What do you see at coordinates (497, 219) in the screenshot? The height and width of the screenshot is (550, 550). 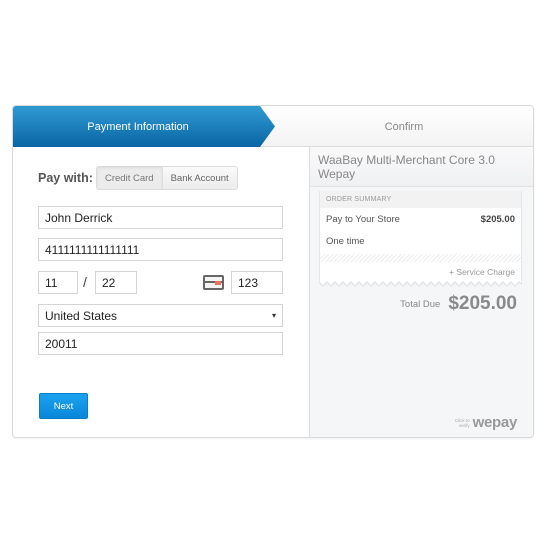 I see `line-item-amount: $205.00` at bounding box center [497, 219].